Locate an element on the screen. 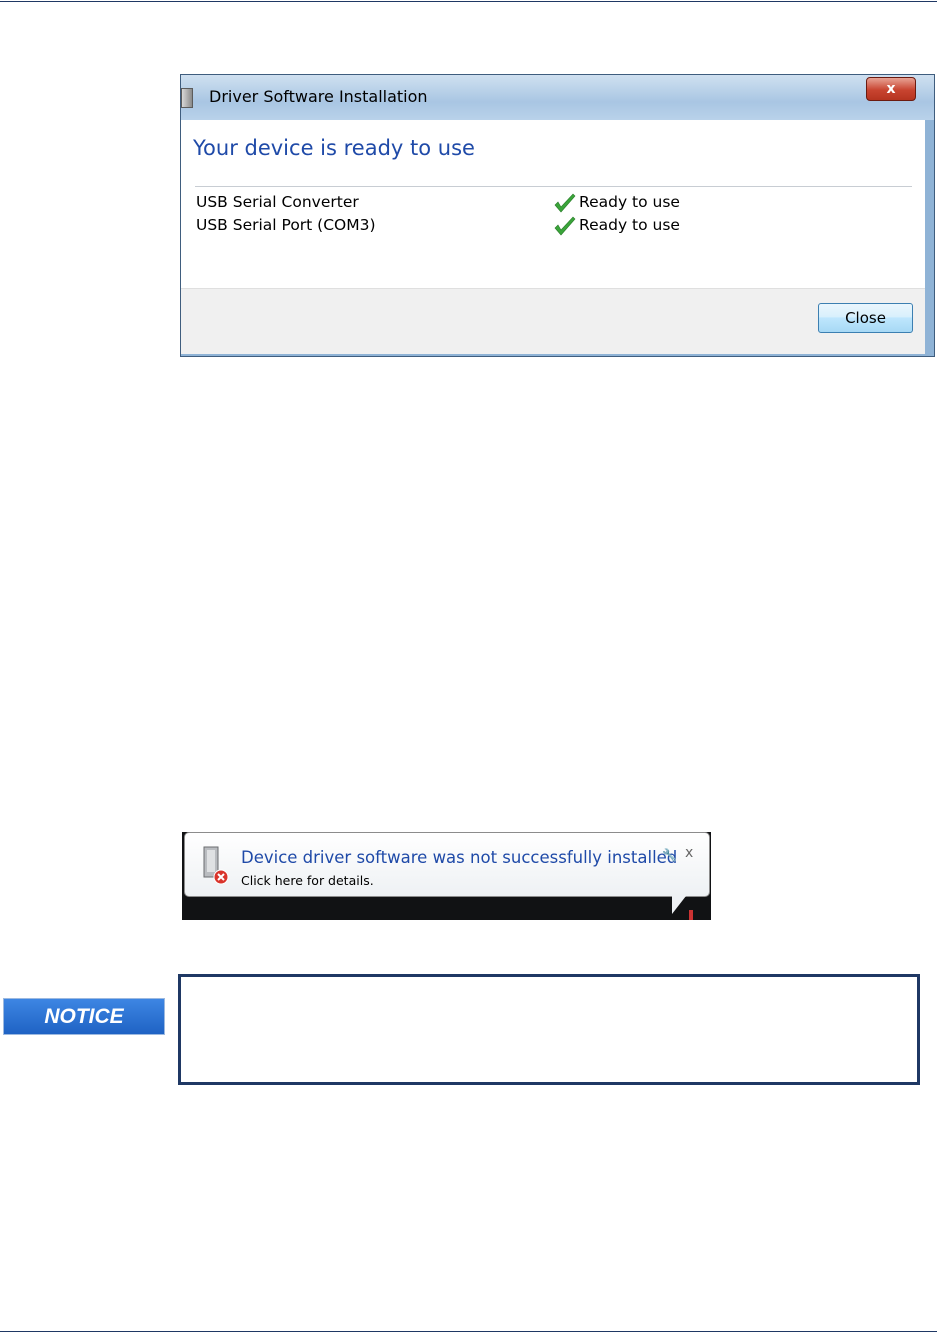 The width and height of the screenshot is (937, 1333). dialog-heading: Your device is ready to use is located at coordinates (334, 148).